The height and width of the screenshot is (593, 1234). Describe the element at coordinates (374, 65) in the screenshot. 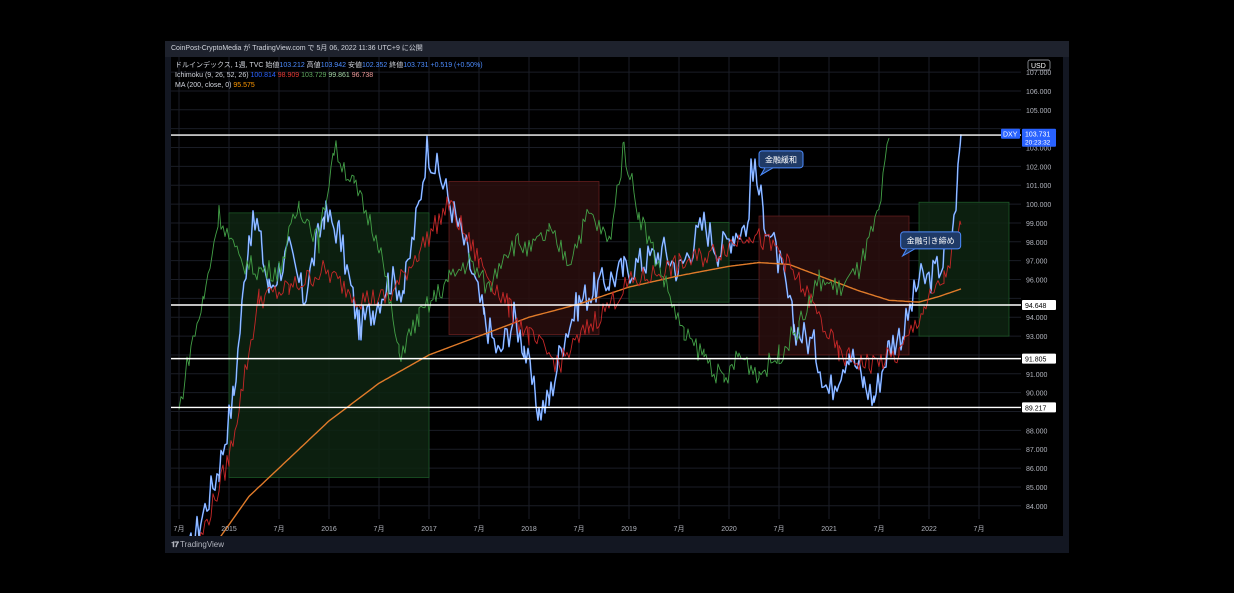

I see `legend-value: 102.352` at that location.